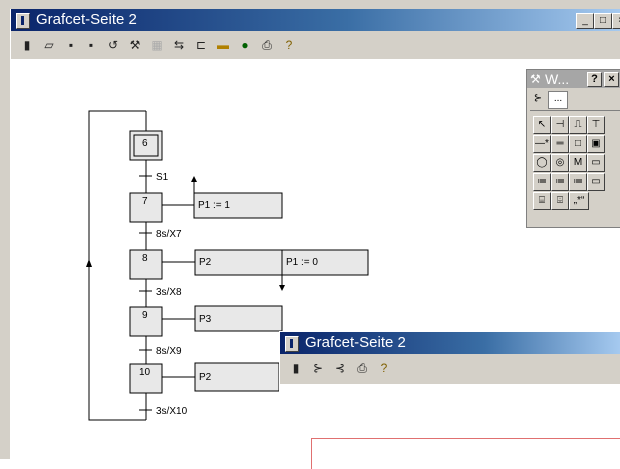  Describe the element at coordinates (542, 201) in the screenshot. I see `palette-tool-frame: ⌸` at that location.